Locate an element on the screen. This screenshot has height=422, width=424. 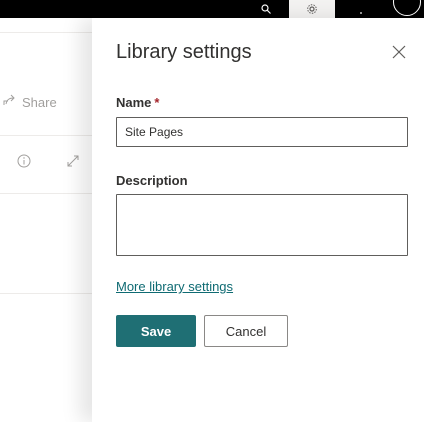
save-button: Save is located at coordinates (156, 331).